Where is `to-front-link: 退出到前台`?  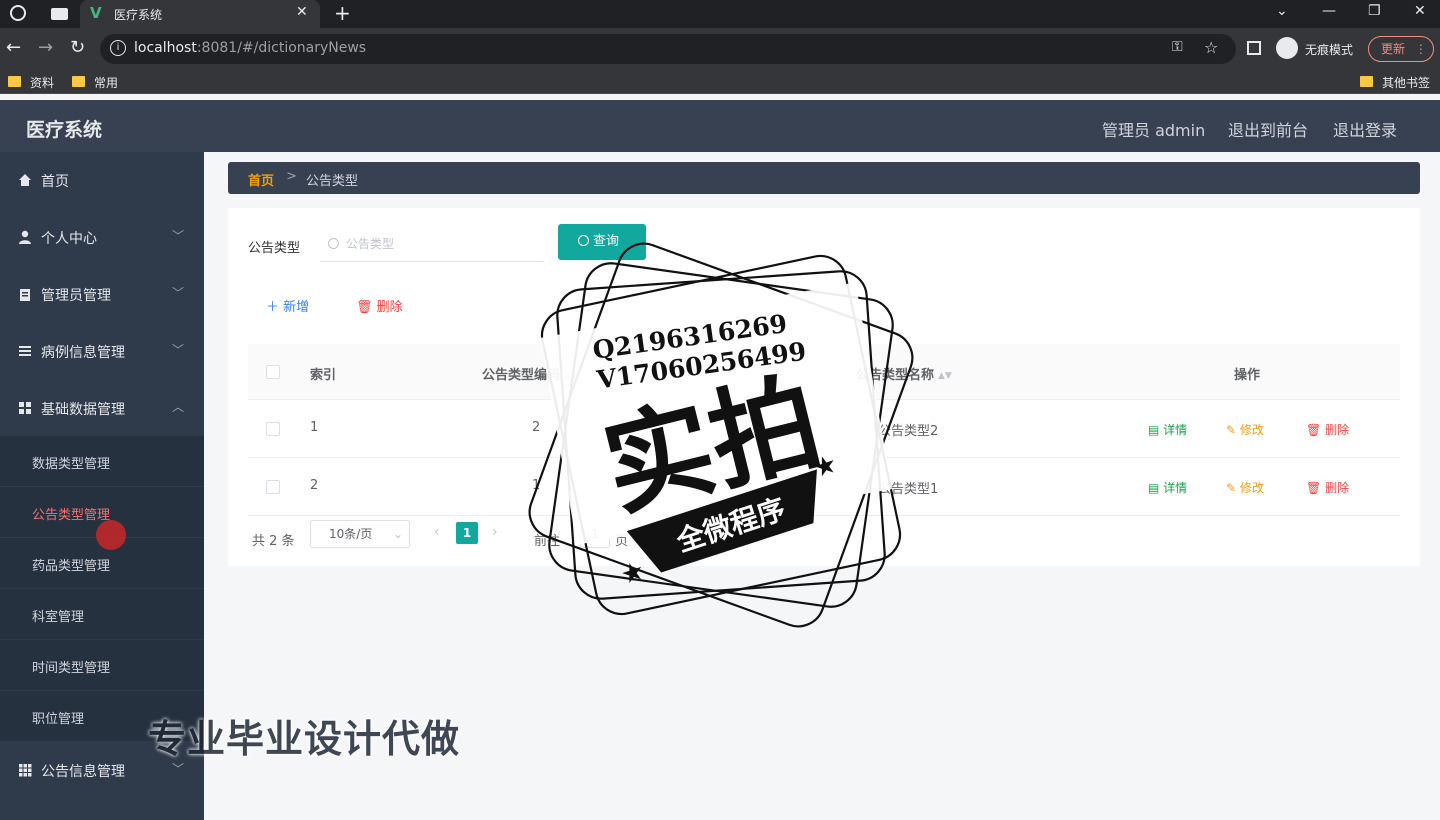 to-front-link: 退出到前台 is located at coordinates (1268, 129).